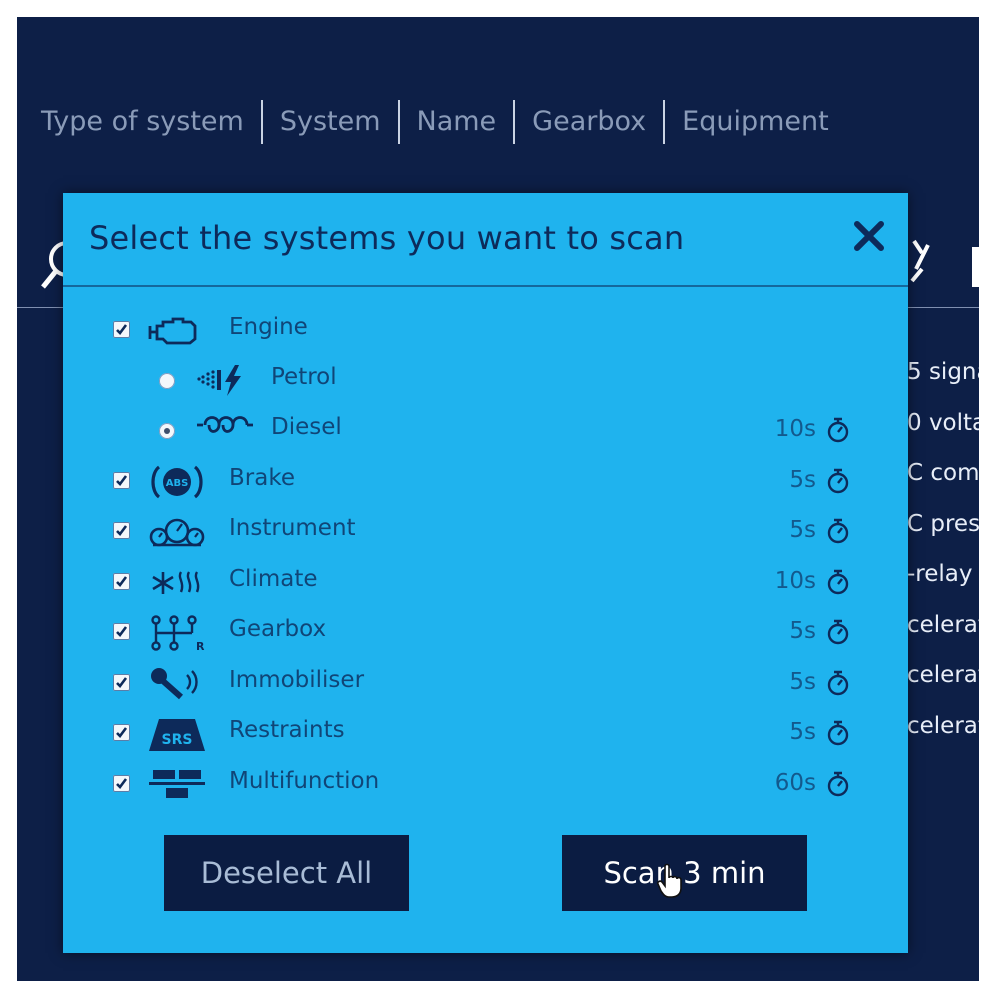 Image resolution: width=1000 pixels, height=1000 pixels. Describe the element at coordinates (671, 883) in the screenshot. I see `hand-cursor-icon` at that location.